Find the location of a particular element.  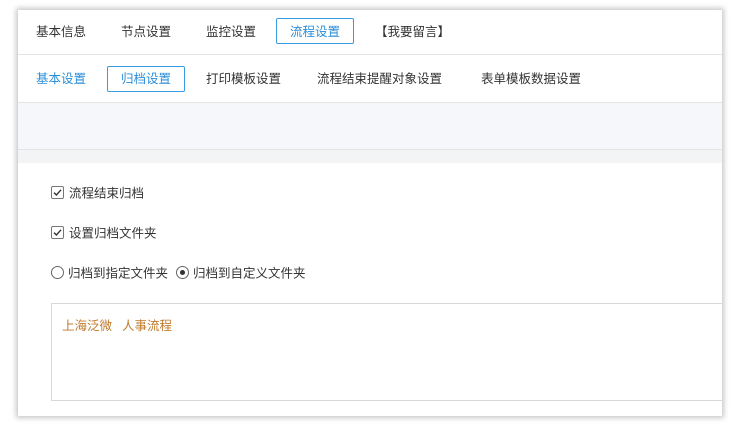

set-archive-folder-checkbox is located at coordinates (57, 232).